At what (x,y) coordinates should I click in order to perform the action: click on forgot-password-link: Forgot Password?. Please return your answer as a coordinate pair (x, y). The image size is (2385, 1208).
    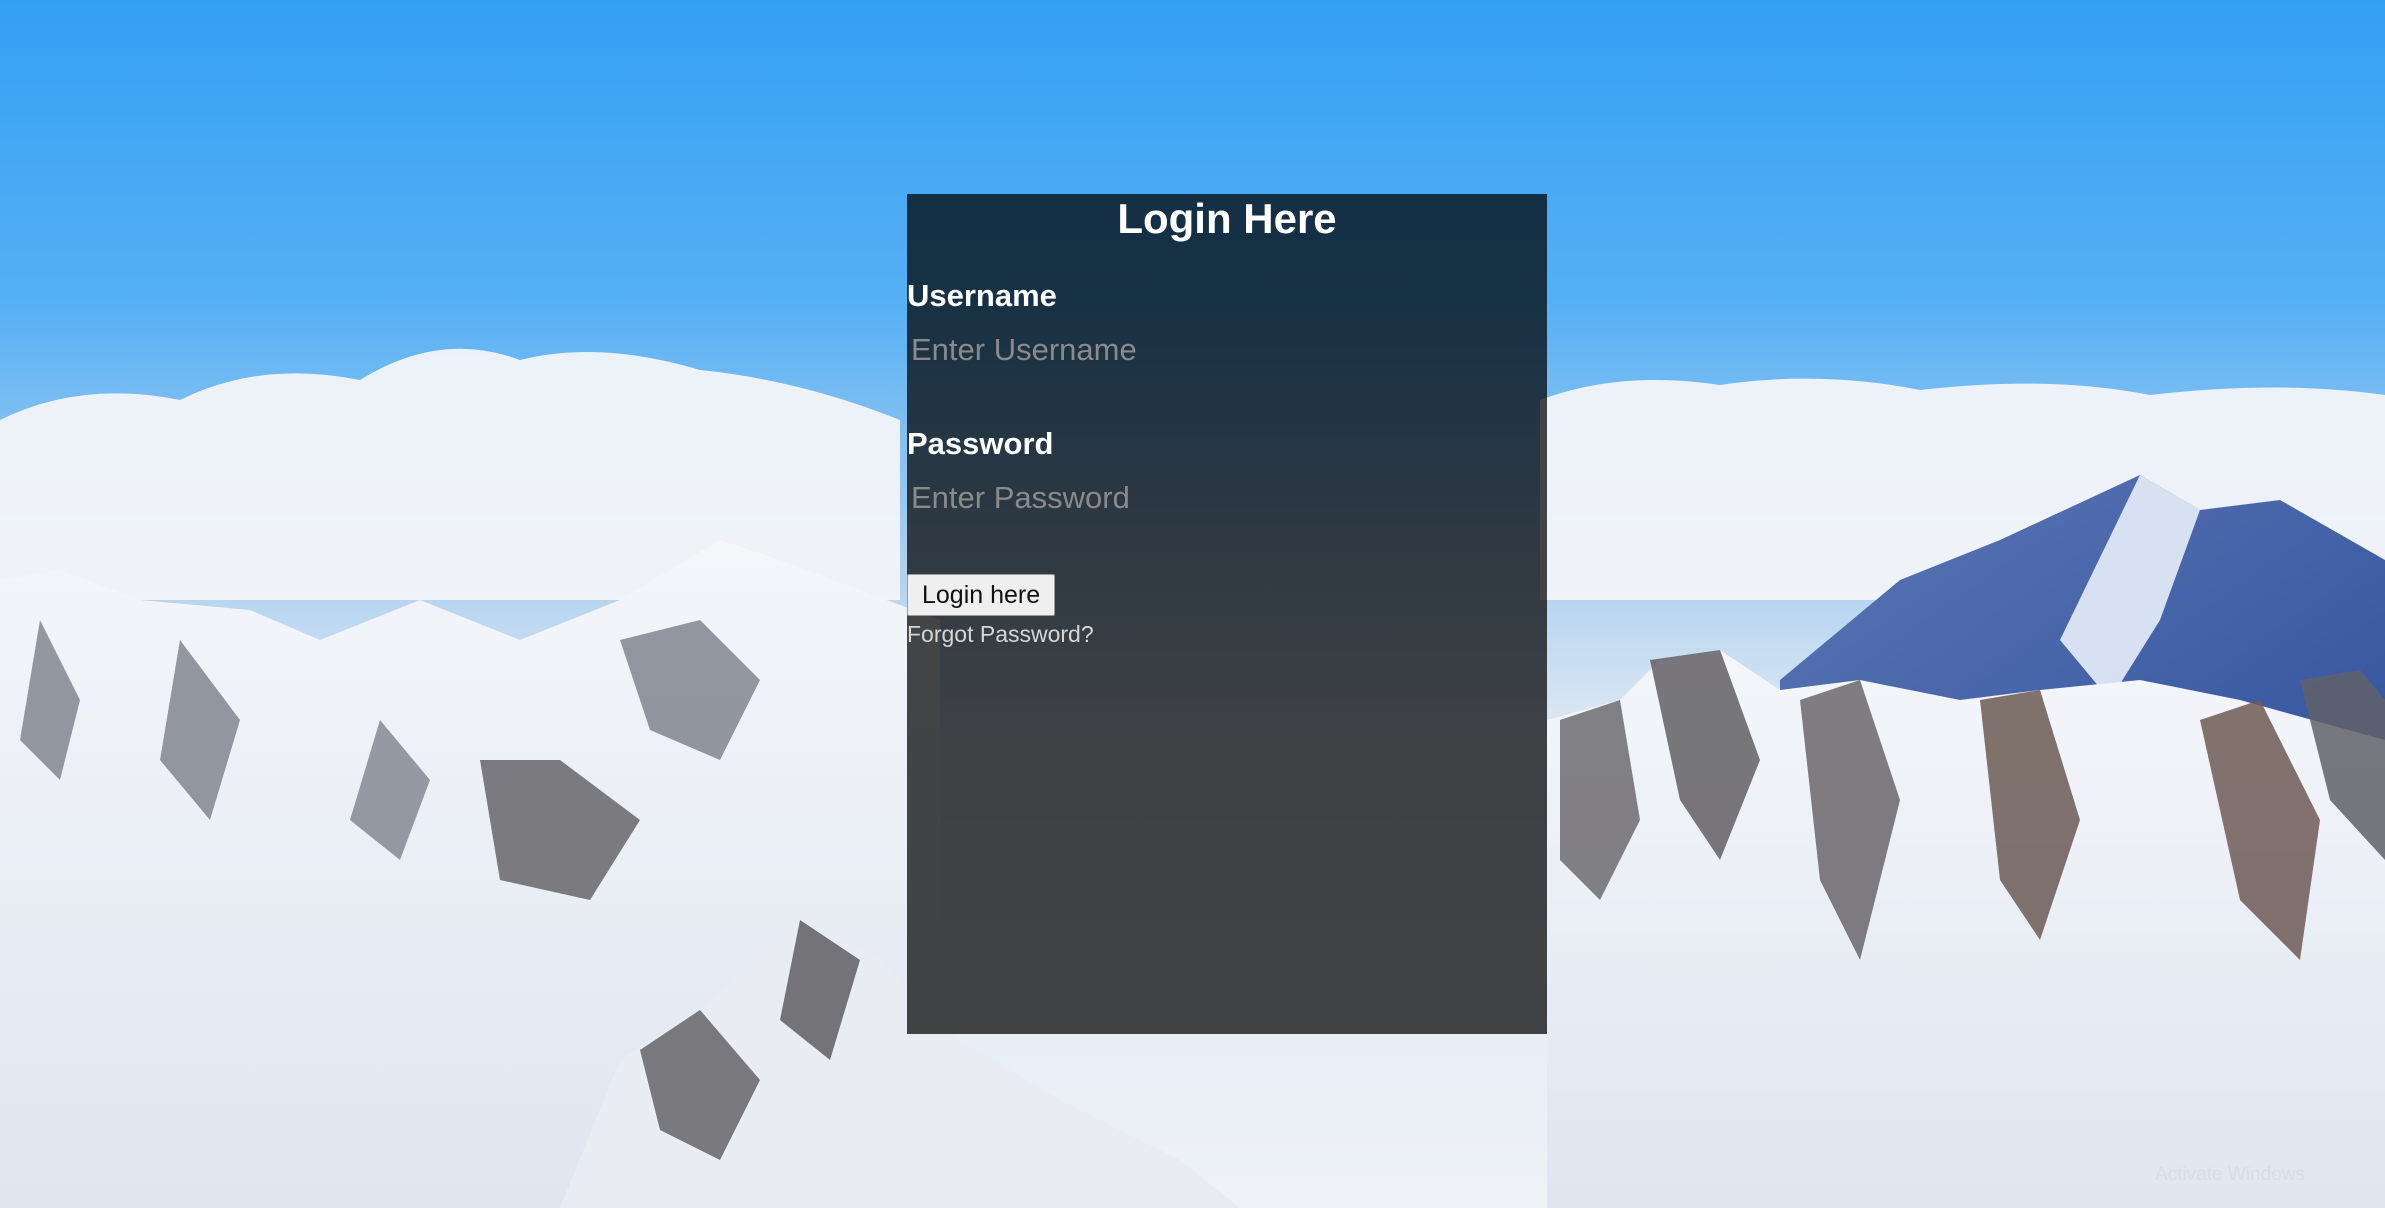
    Looking at the image, I should click on (1227, 634).